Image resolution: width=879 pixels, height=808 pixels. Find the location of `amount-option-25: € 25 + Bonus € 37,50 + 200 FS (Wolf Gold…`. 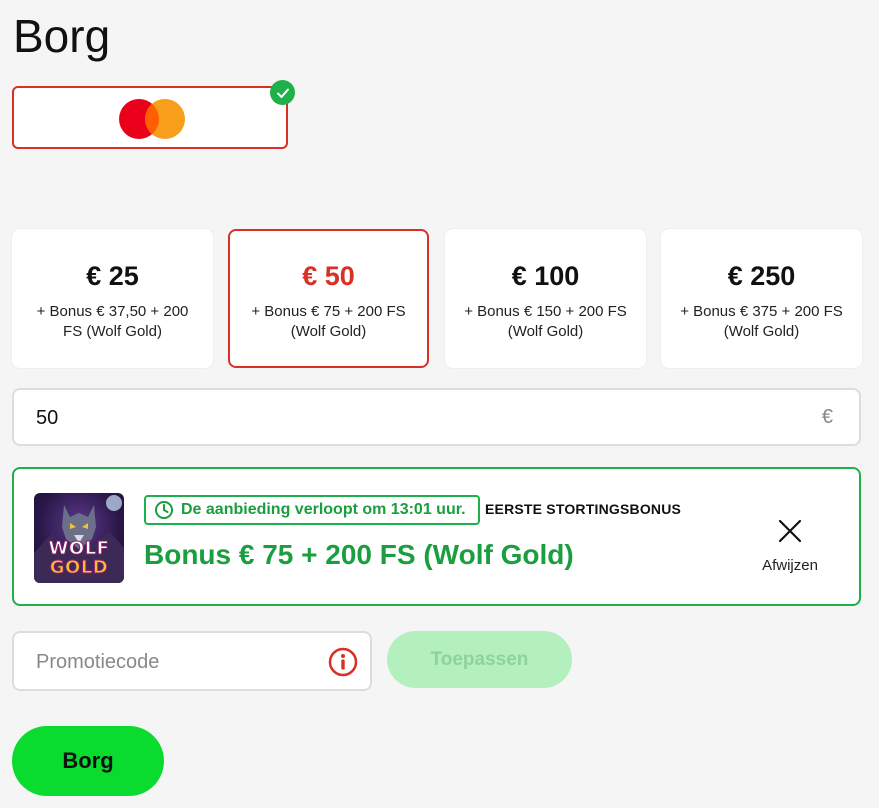

amount-option-25: € 25 + Bonus € 37,50 + 200 FS (Wolf Gold… is located at coordinates (112, 298).